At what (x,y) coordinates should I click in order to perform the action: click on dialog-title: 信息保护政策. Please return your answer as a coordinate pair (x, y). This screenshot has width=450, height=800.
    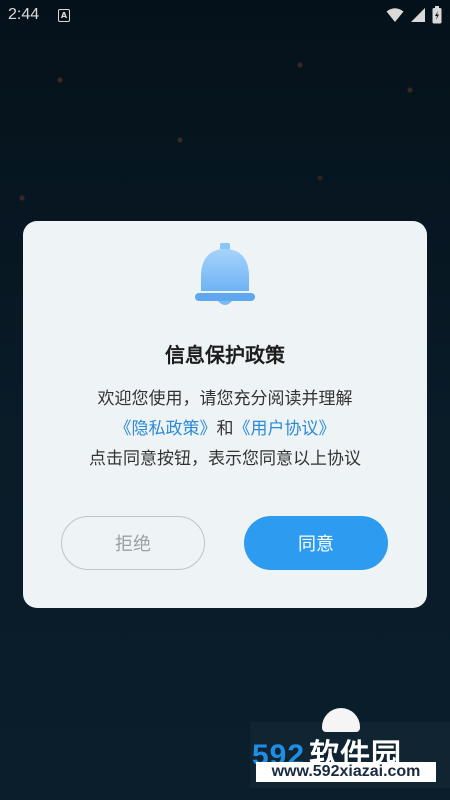
    Looking at the image, I should click on (225, 355).